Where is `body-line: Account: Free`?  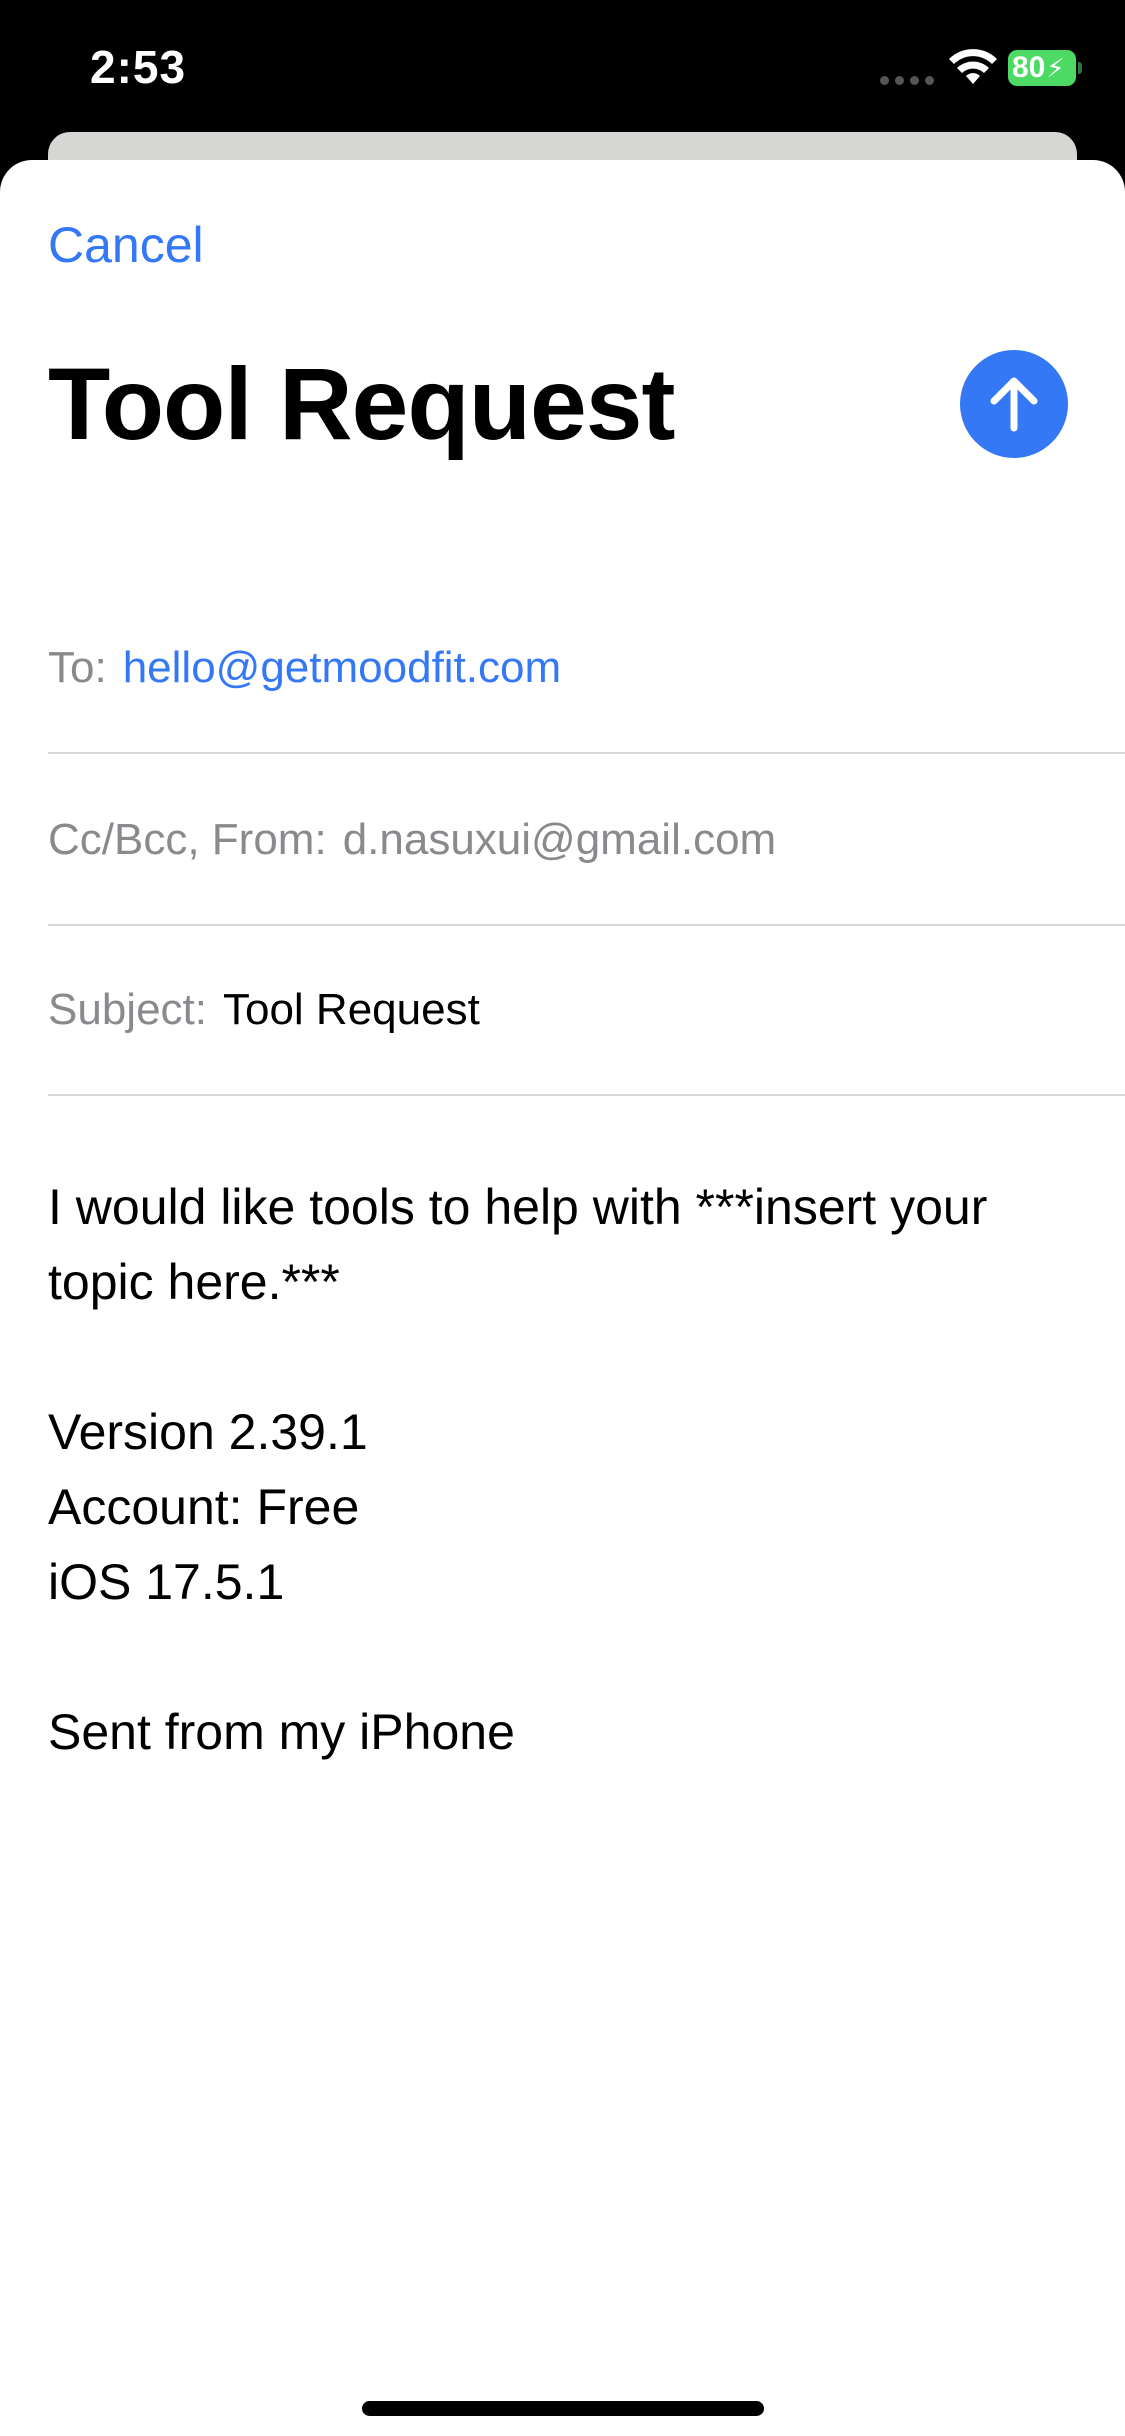 body-line: Account: Free is located at coordinates (204, 1507).